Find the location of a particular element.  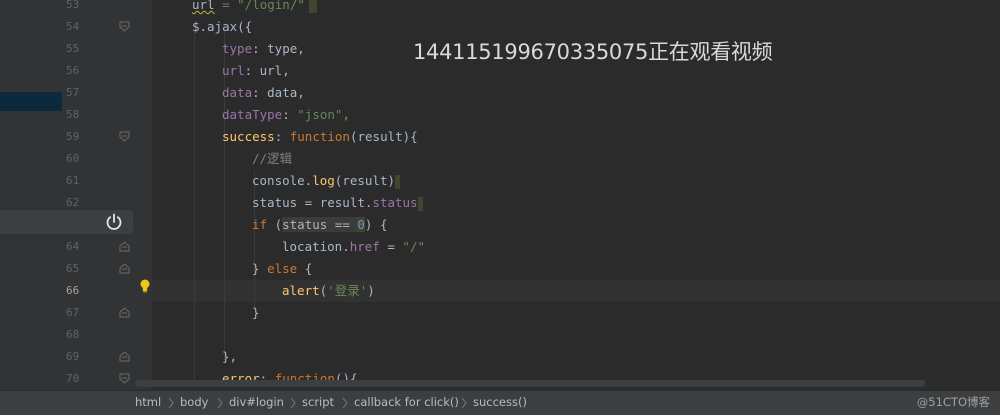

code-token: ) is located at coordinates (371, 290).